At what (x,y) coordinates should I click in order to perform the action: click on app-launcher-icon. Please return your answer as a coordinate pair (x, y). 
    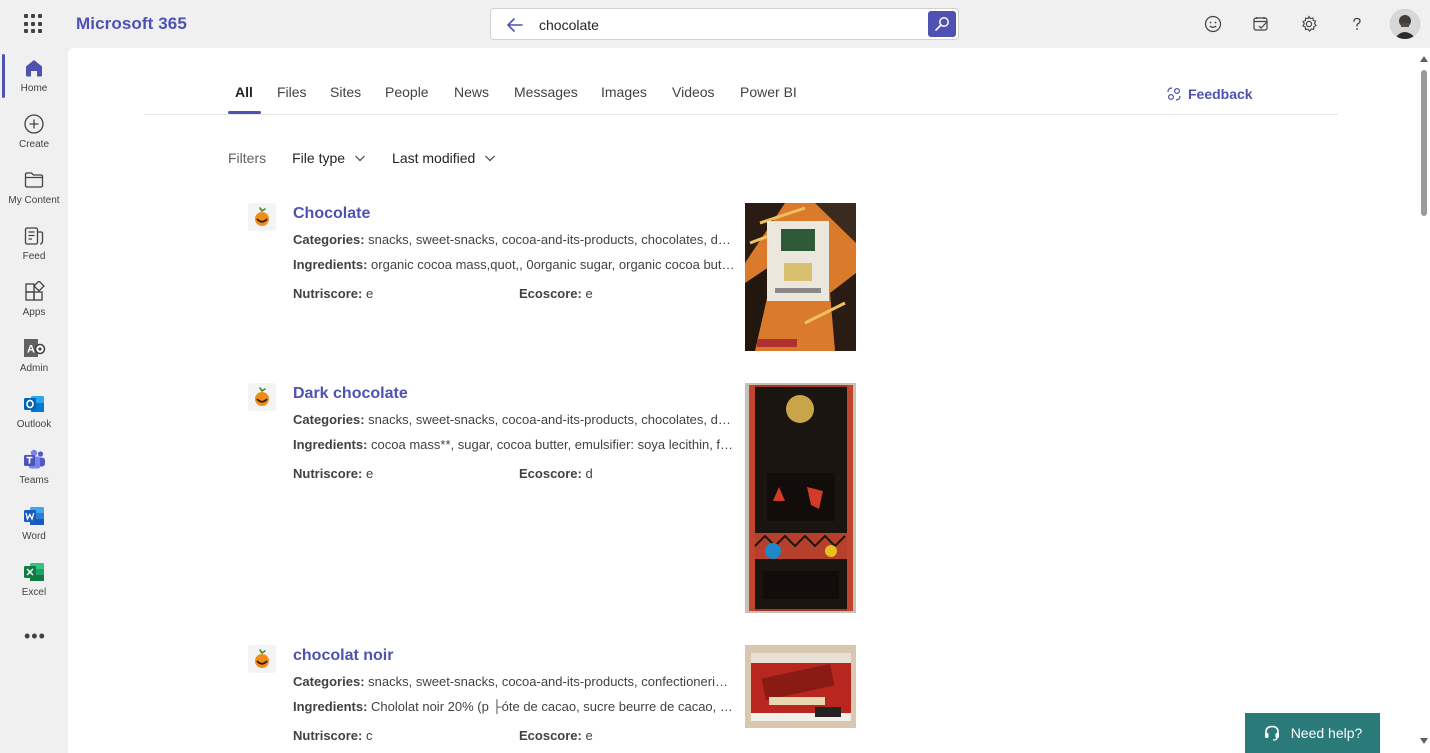
    Looking at the image, I should click on (34, 24).